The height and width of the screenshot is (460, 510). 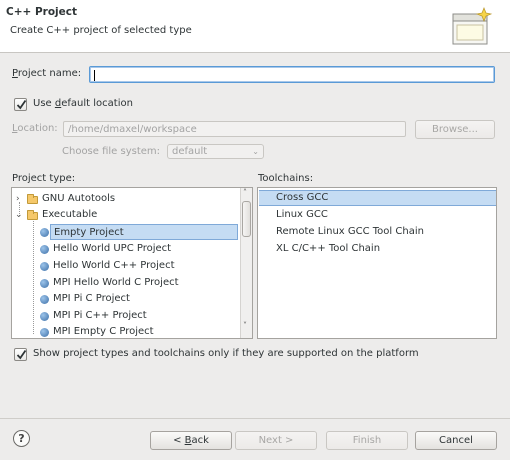 What do you see at coordinates (112, 248) in the screenshot?
I see `tree-item-label: Hello World UPC Project` at bounding box center [112, 248].